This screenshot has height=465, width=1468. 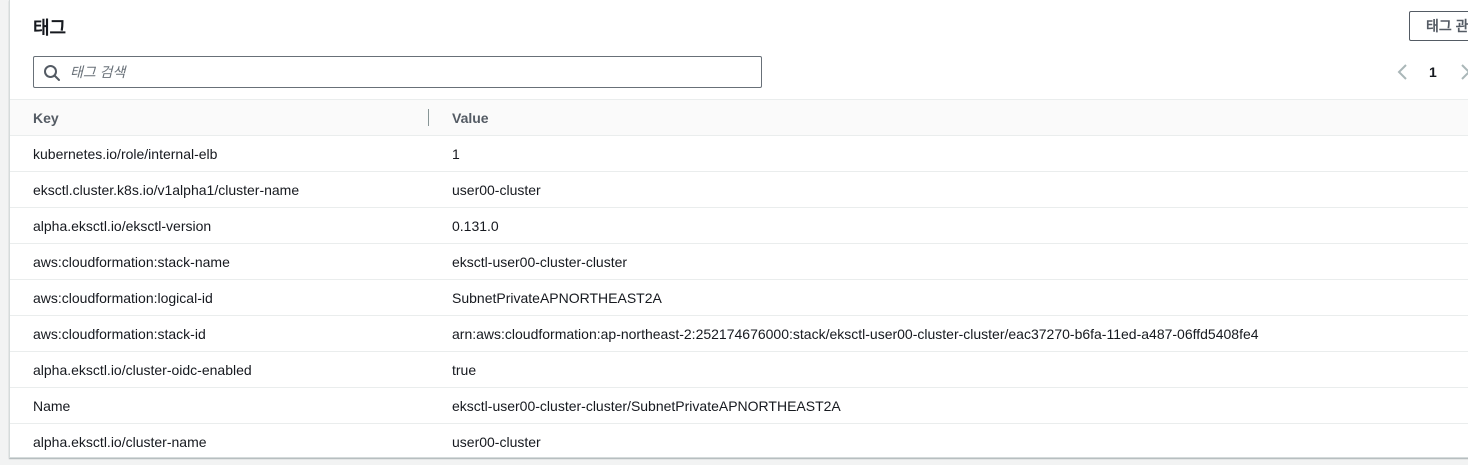 What do you see at coordinates (52, 73) in the screenshot?
I see `search-icon` at bounding box center [52, 73].